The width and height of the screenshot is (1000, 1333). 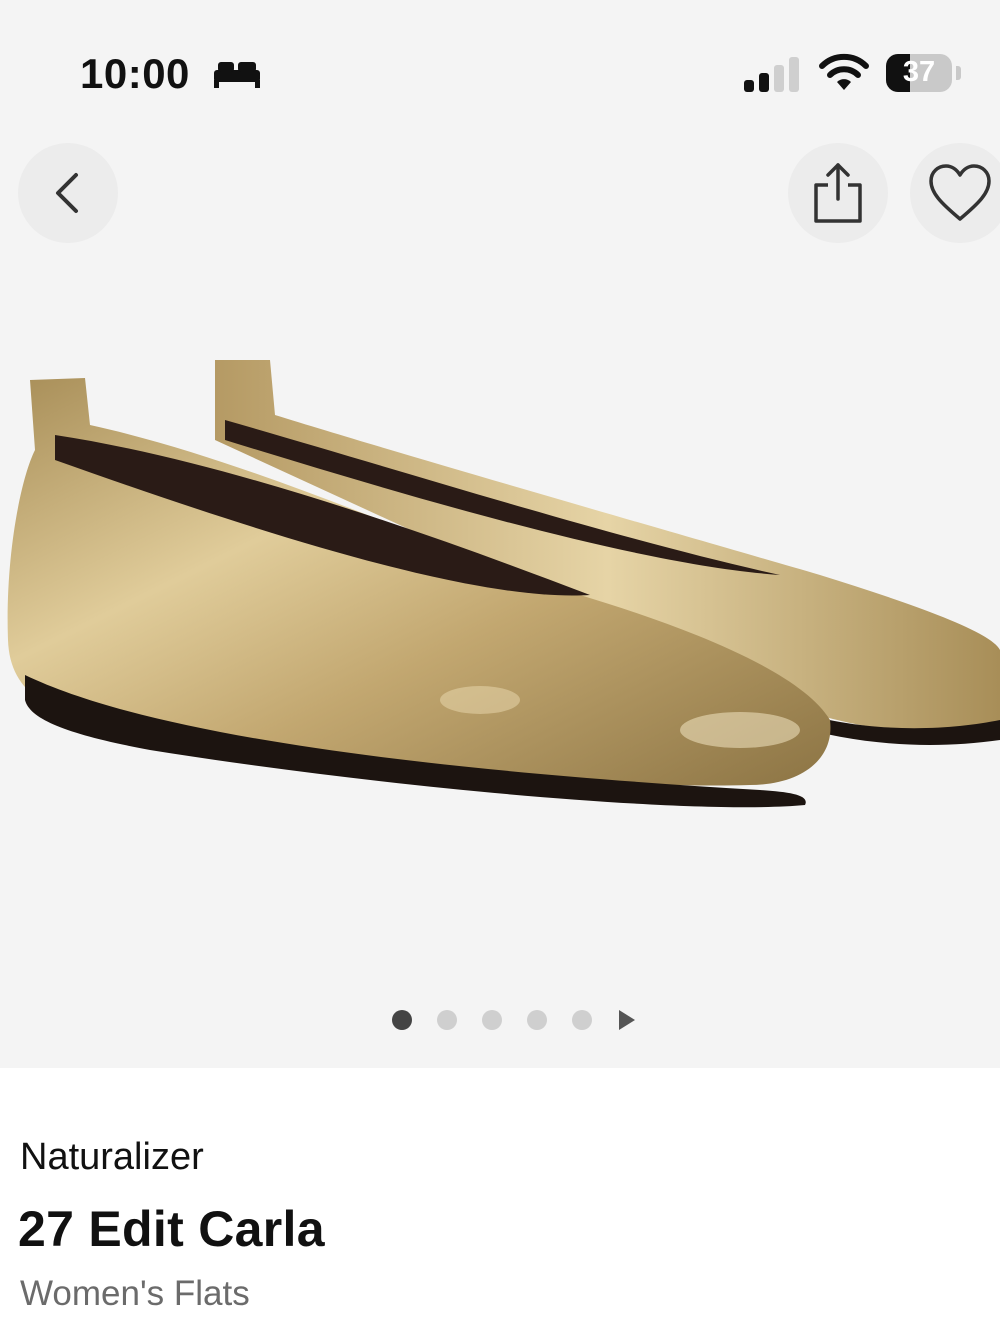 I want to click on wifi-icon, so click(x=844, y=71).